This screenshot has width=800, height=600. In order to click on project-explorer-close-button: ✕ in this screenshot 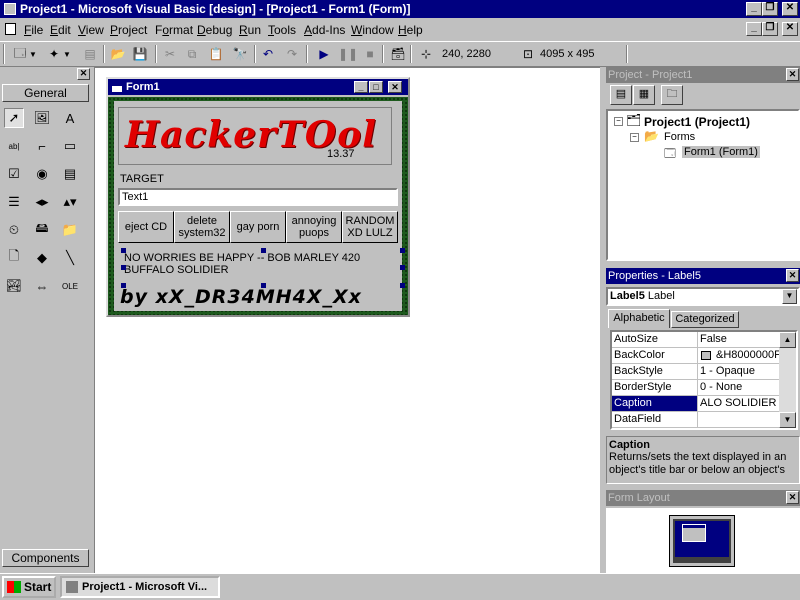, I will do `click(792, 74)`.